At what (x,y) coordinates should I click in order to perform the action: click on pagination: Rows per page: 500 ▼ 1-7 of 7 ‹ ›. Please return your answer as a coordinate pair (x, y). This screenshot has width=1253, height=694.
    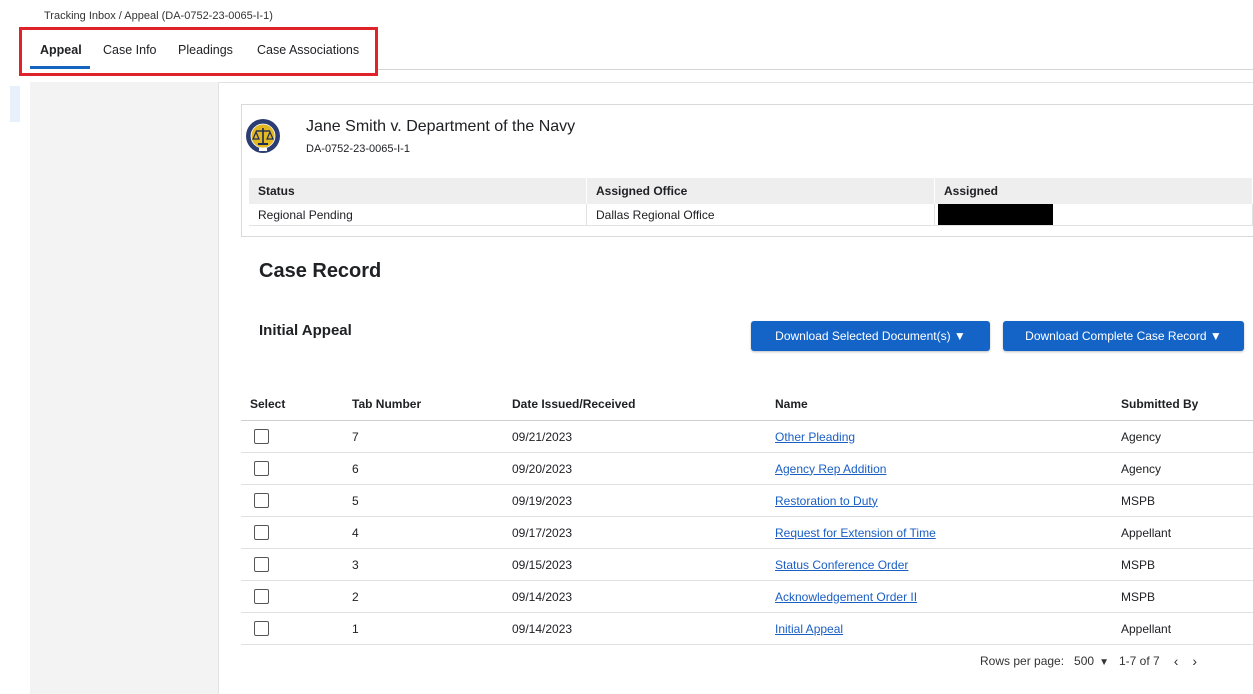
    Looking at the image, I should click on (1088, 661).